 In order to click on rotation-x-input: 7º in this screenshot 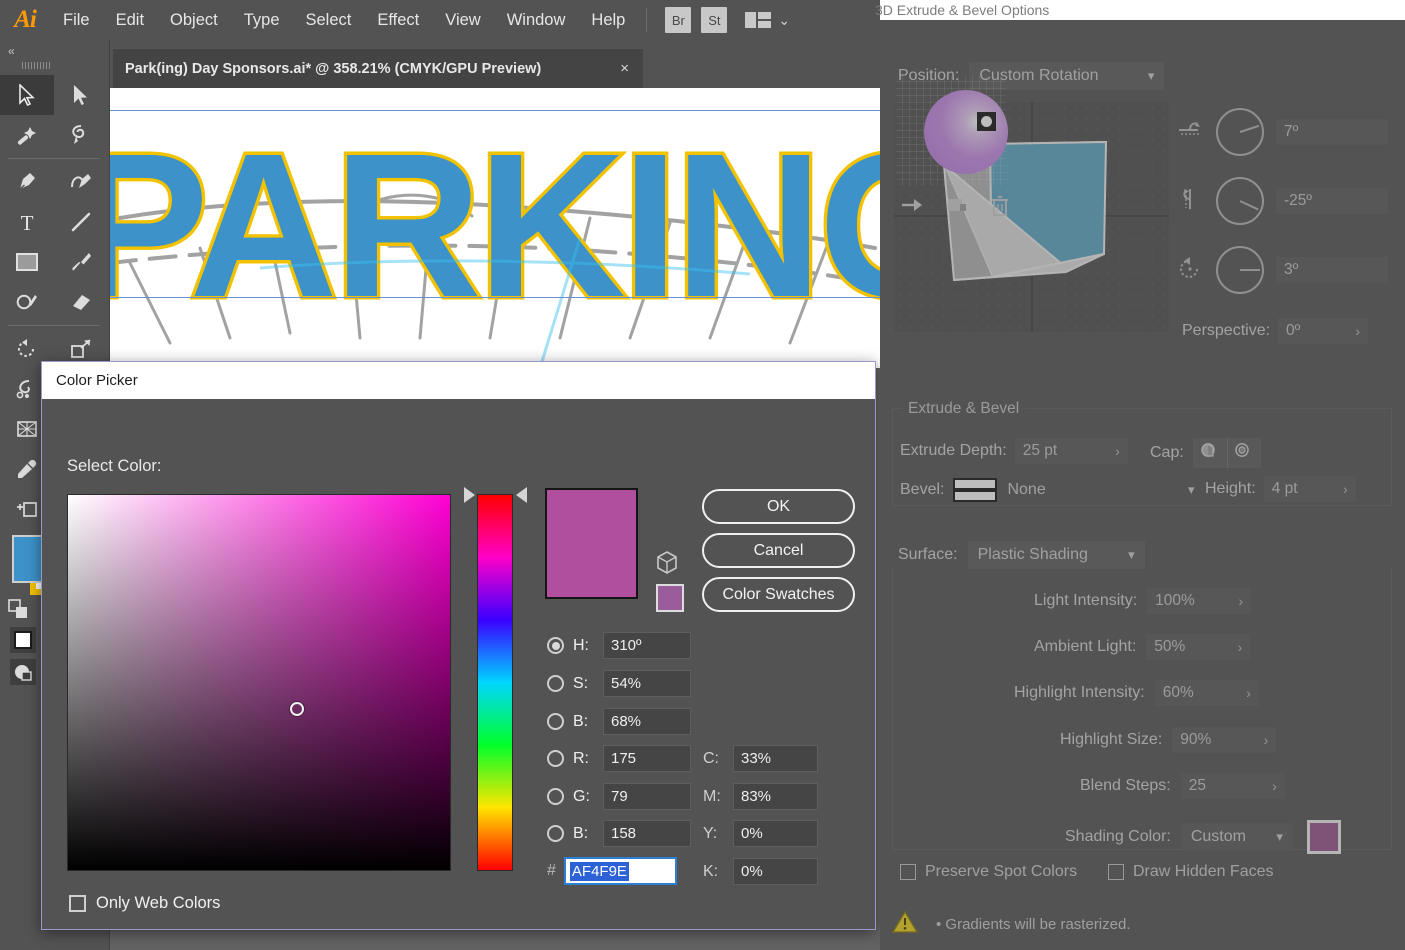, I will do `click(1332, 132)`.